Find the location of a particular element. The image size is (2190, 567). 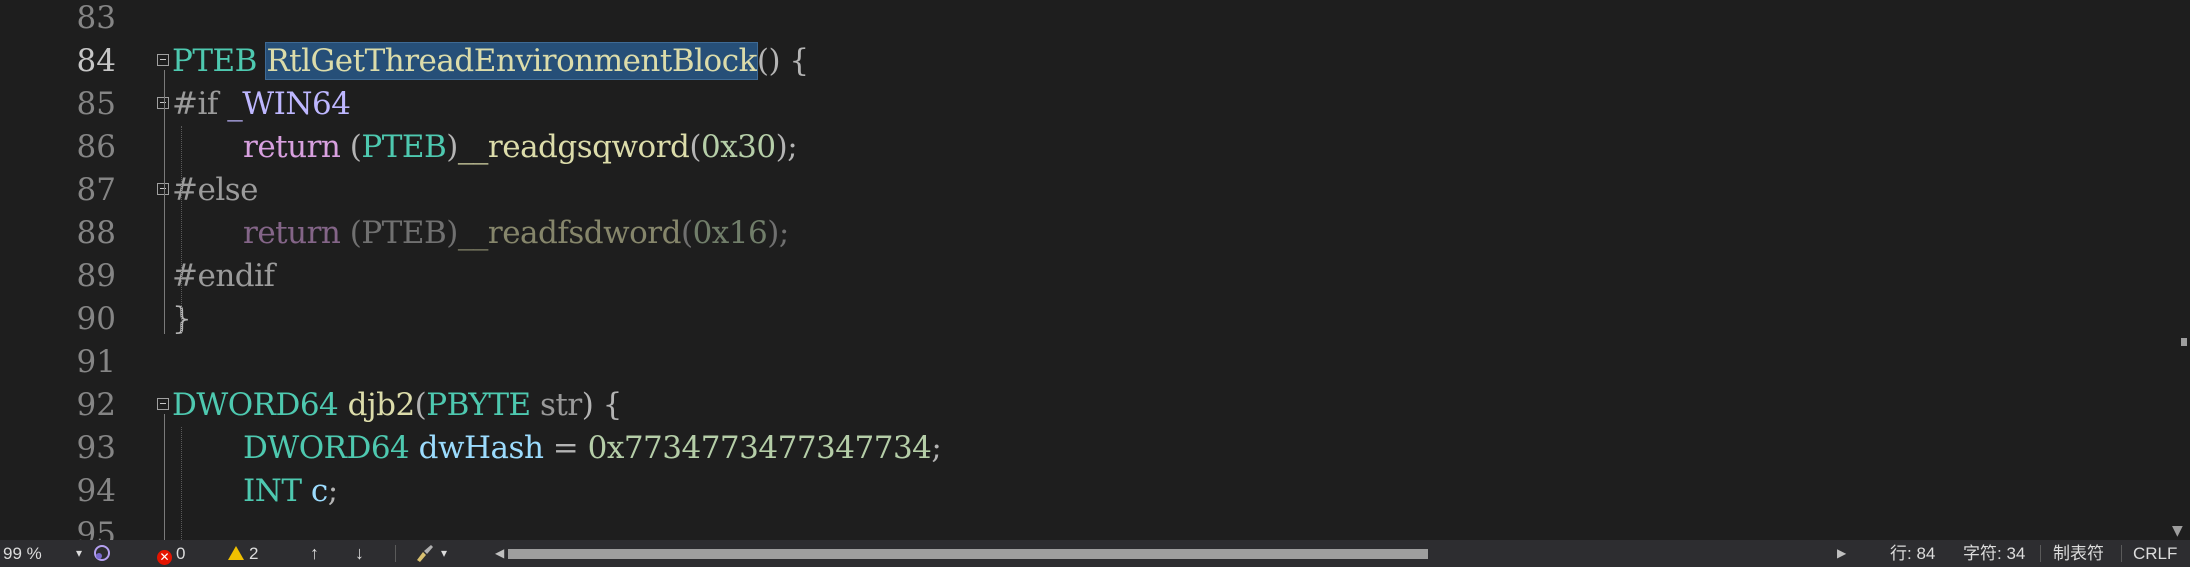

code-line: 83 is located at coordinates (1080, 20).